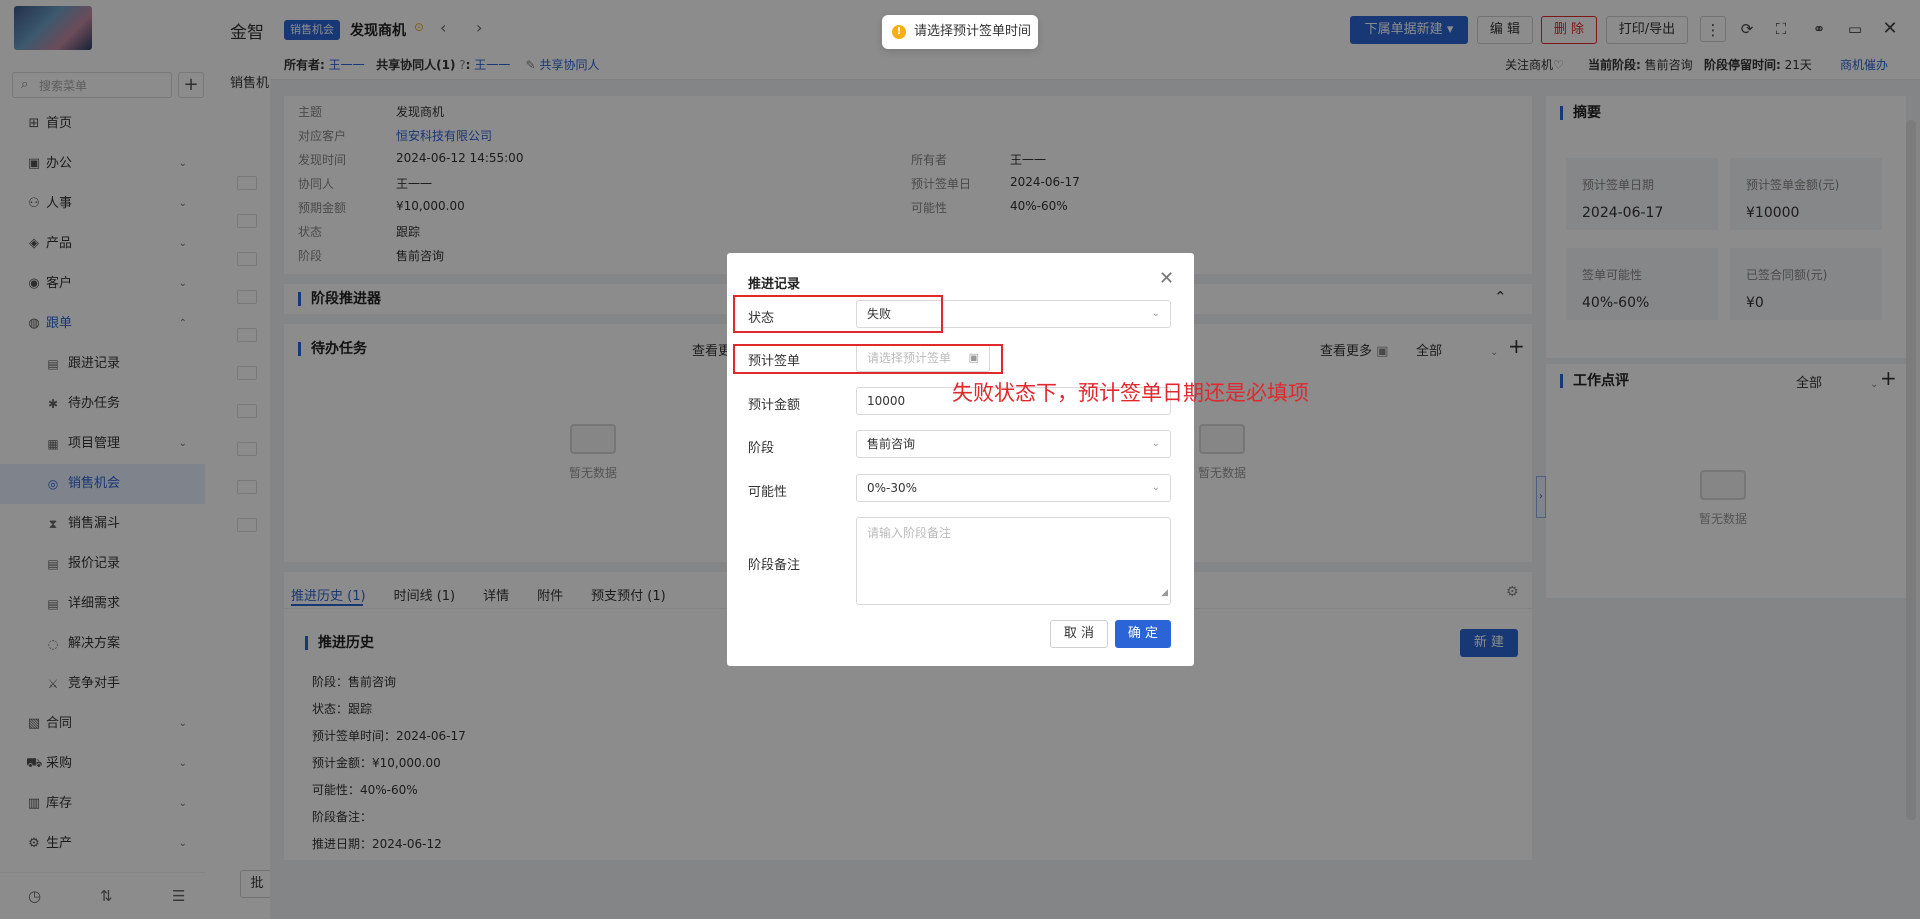  I want to click on possibility-select: 0%-30% ⌄, so click(1013, 488).